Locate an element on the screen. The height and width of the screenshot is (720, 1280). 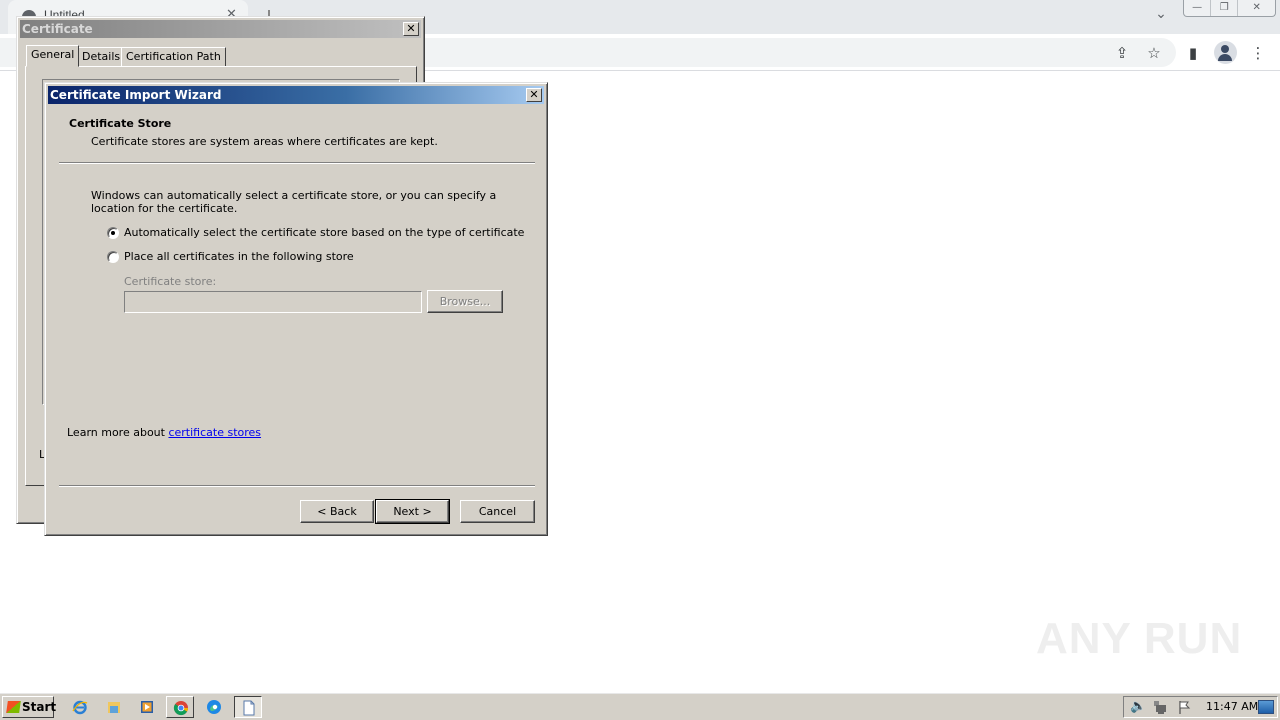
tab-certification-path: Certification Path is located at coordinates (173, 57).